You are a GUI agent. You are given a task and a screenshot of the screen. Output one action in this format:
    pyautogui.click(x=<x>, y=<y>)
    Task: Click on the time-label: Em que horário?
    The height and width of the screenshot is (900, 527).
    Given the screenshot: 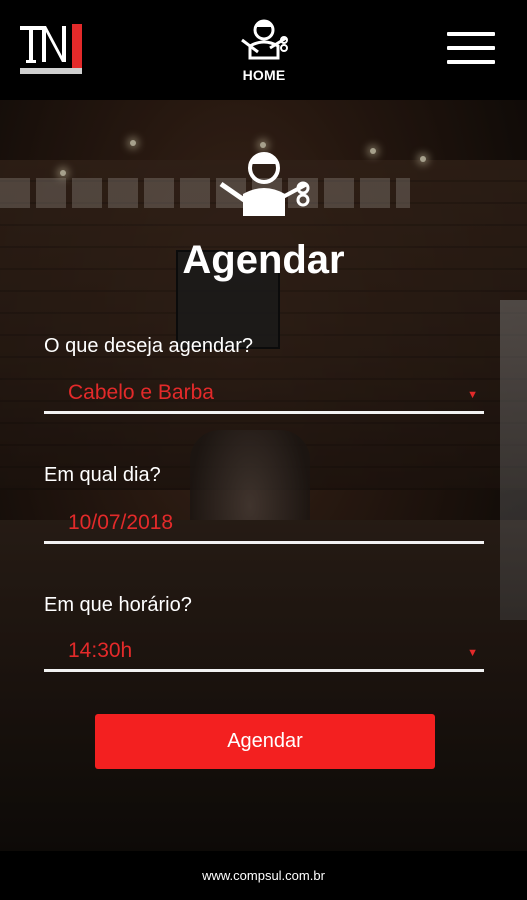 What is the action you would take?
    pyautogui.click(x=118, y=605)
    